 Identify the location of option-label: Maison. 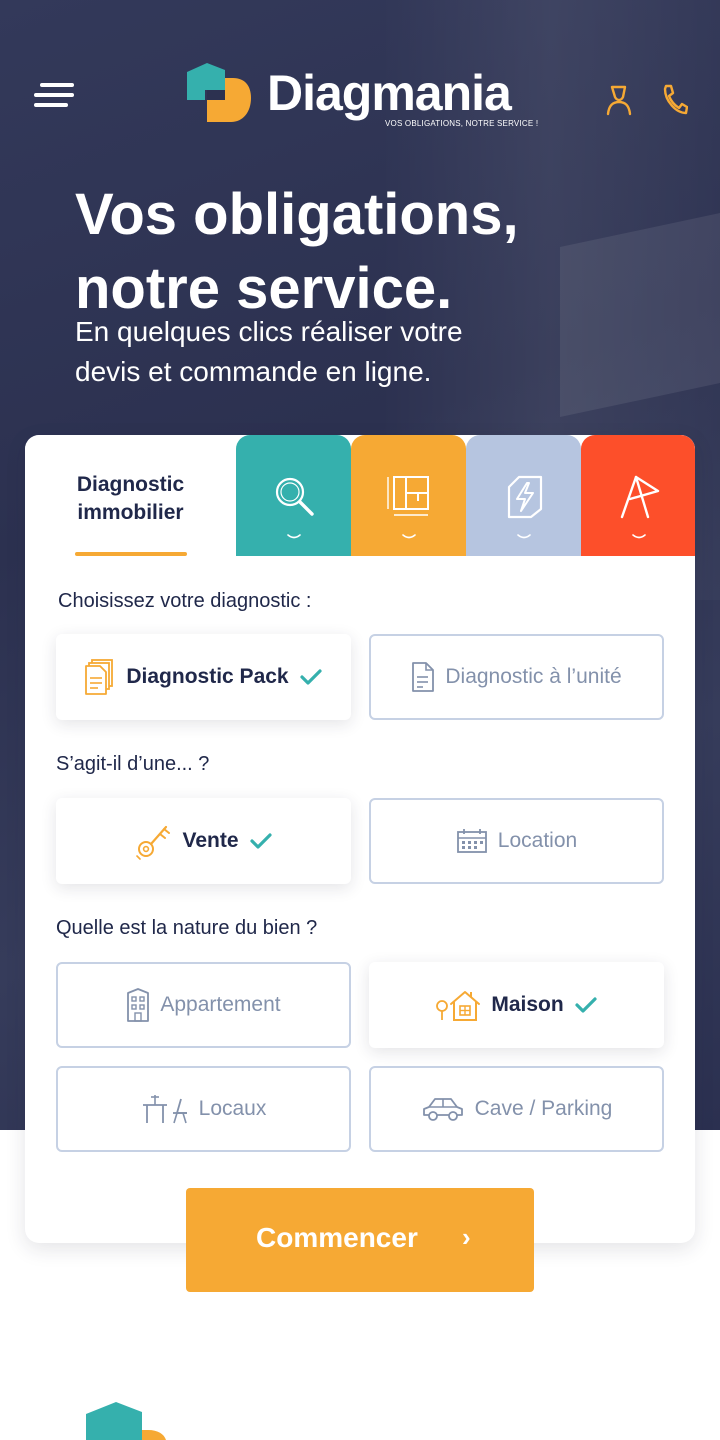
(527, 1004).